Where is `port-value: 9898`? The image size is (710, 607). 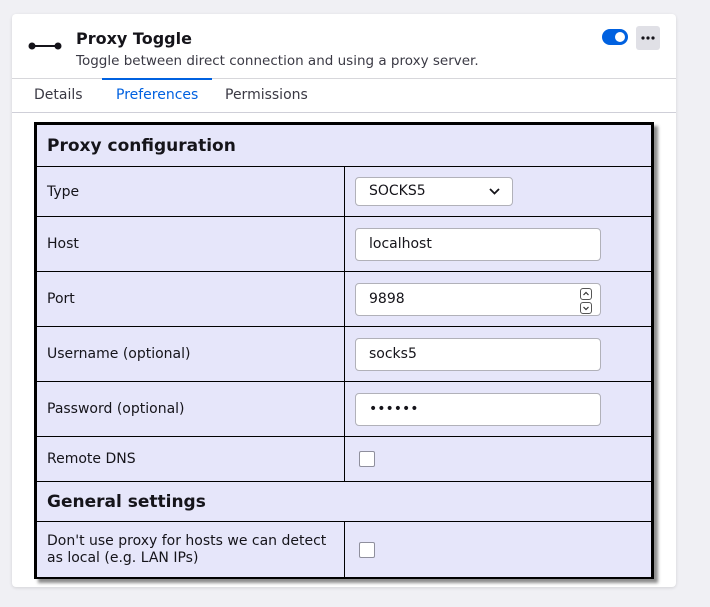 port-value: 9898 is located at coordinates (387, 298).